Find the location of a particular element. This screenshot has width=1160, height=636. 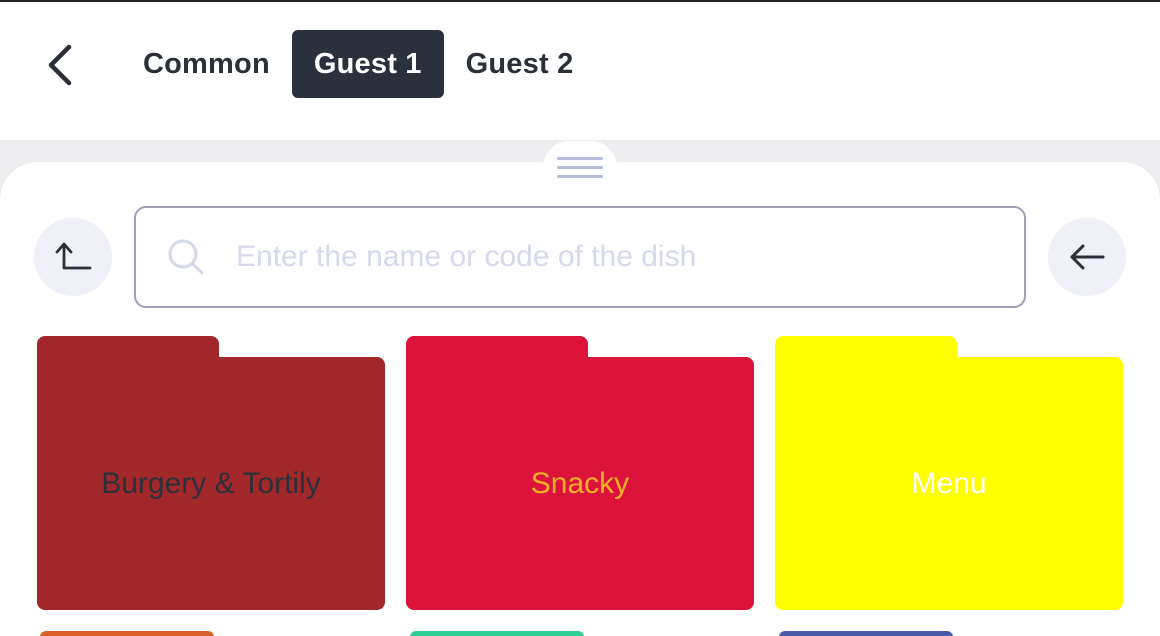

arrow-left-icon is located at coordinates (1087, 257).